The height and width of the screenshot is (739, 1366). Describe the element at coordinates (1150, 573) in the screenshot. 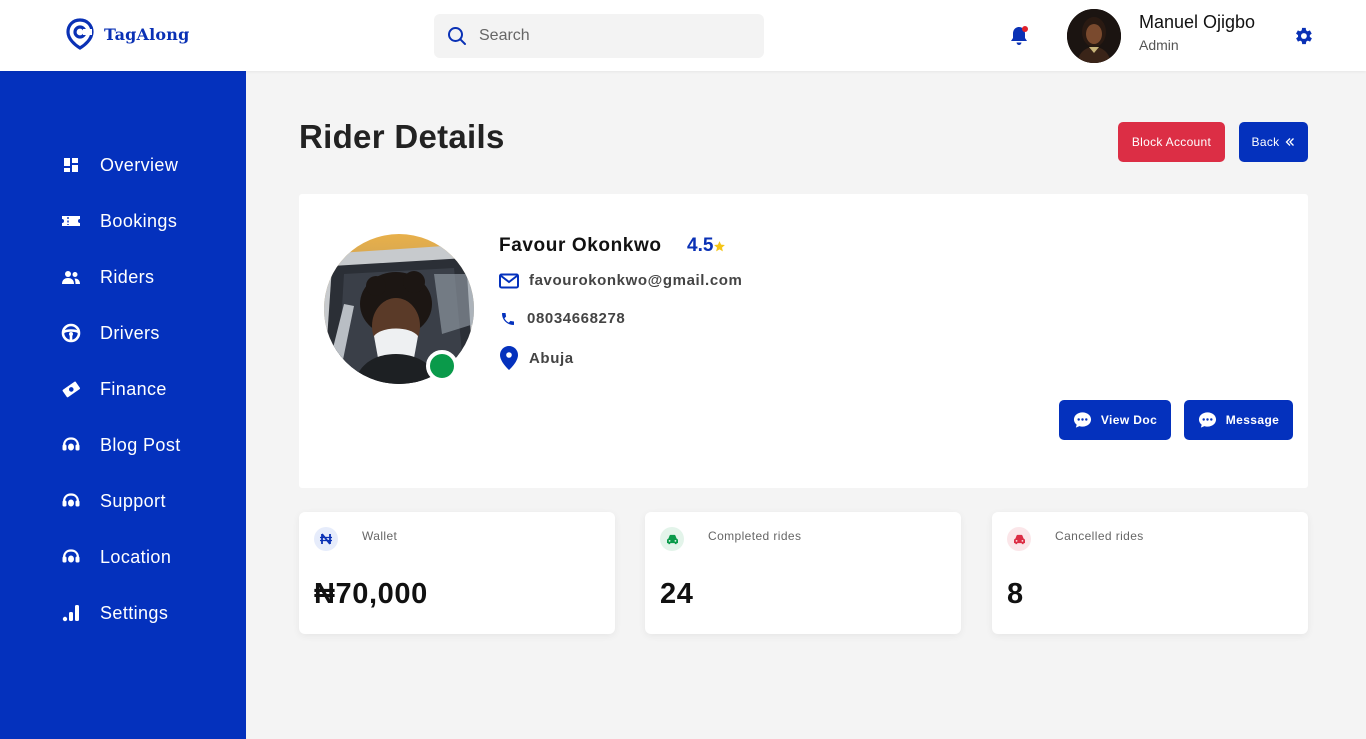

I see `cancelled-rides-card: Cancelled rides 8` at that location.